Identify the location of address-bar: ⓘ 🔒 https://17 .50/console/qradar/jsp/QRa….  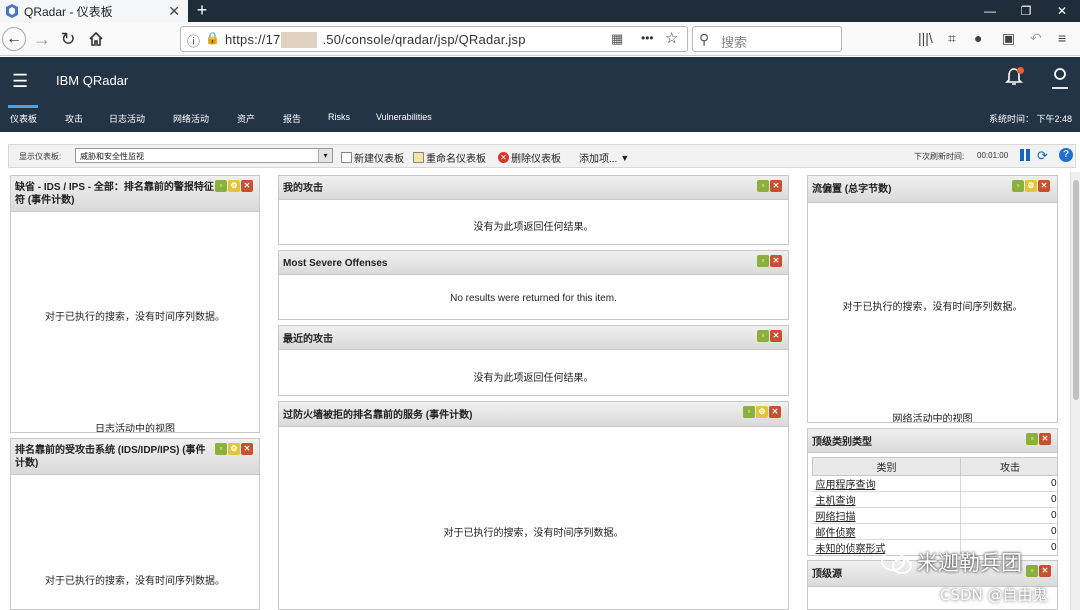
(434, 39).